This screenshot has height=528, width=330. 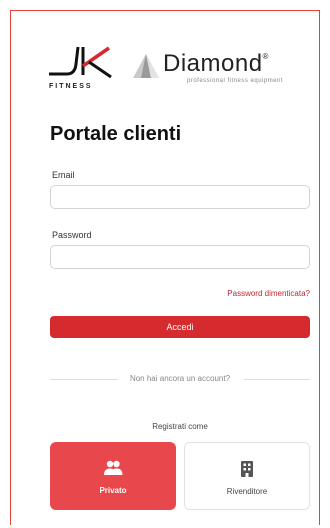 I want to click on forgot-password-link: Password dimenticata?, so click(x=268, y=293).